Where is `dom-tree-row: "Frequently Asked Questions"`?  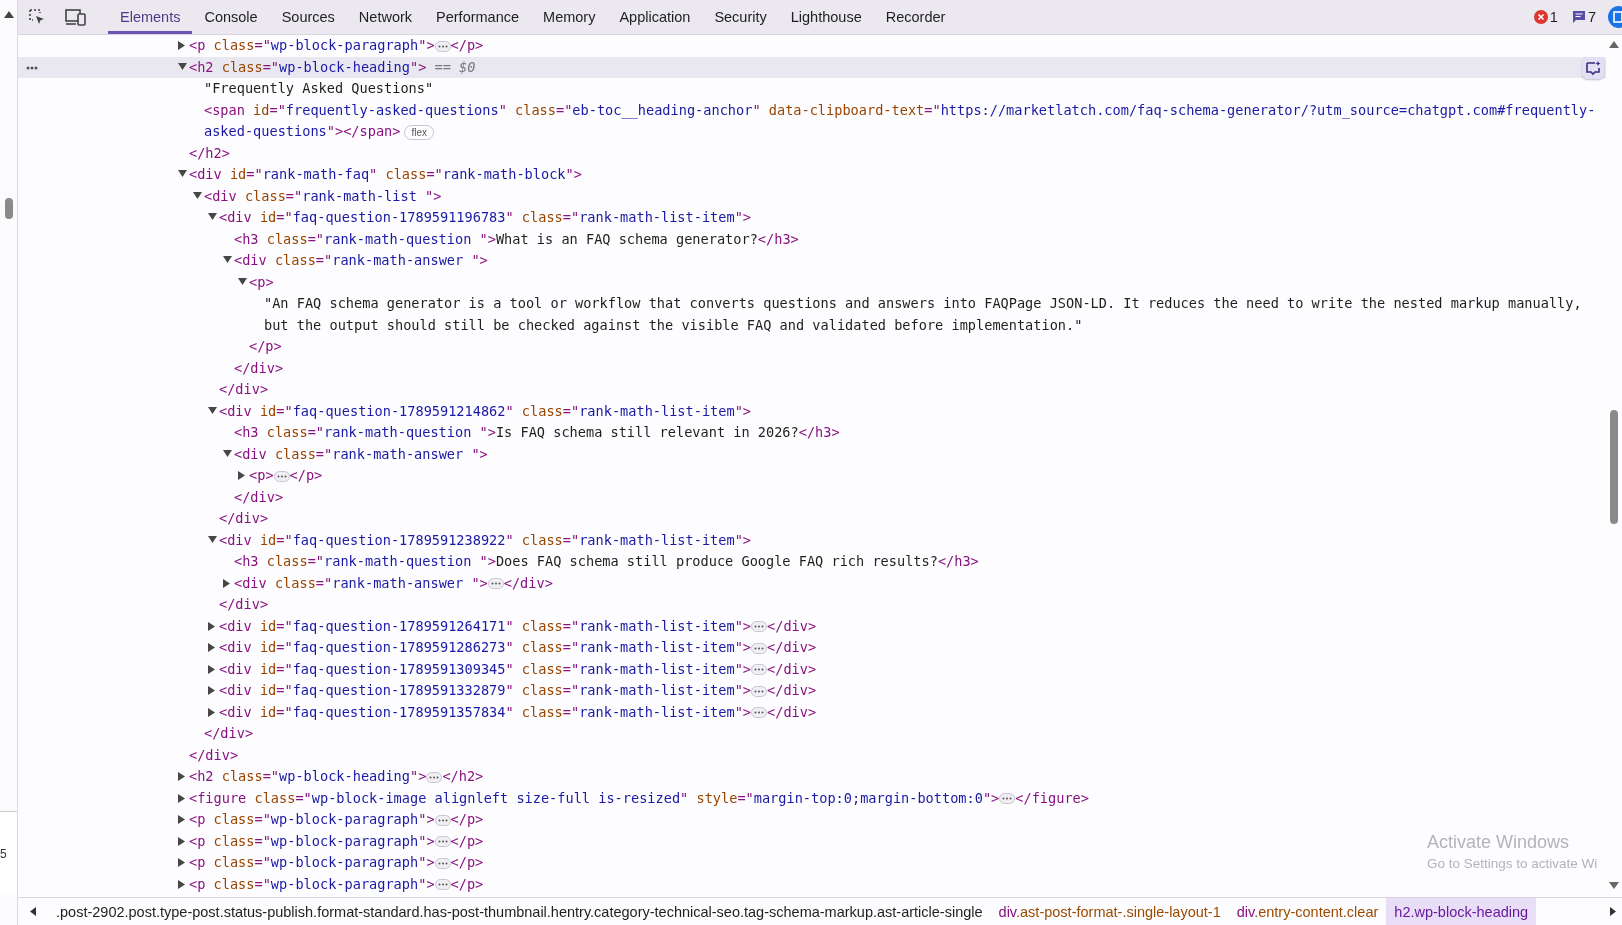 dom-tree-row: "Frequently Asked Questions" is located at coordinates (227, 89).